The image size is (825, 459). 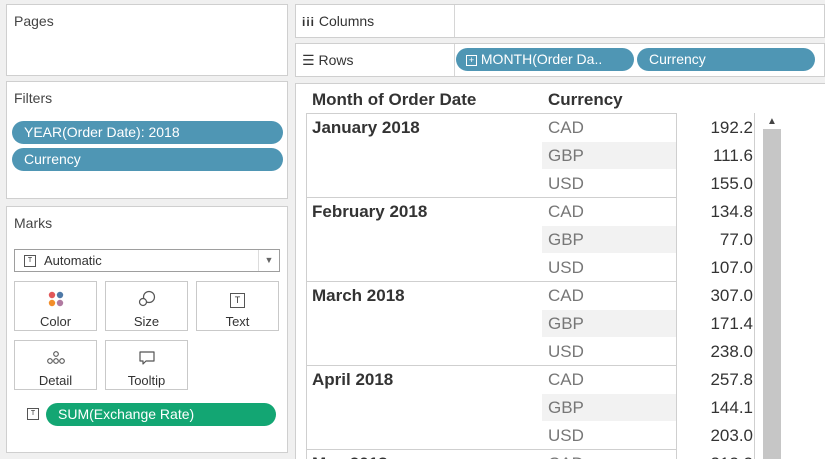 I want to click on value-cell: 192.2, so click(x=715, y=128).